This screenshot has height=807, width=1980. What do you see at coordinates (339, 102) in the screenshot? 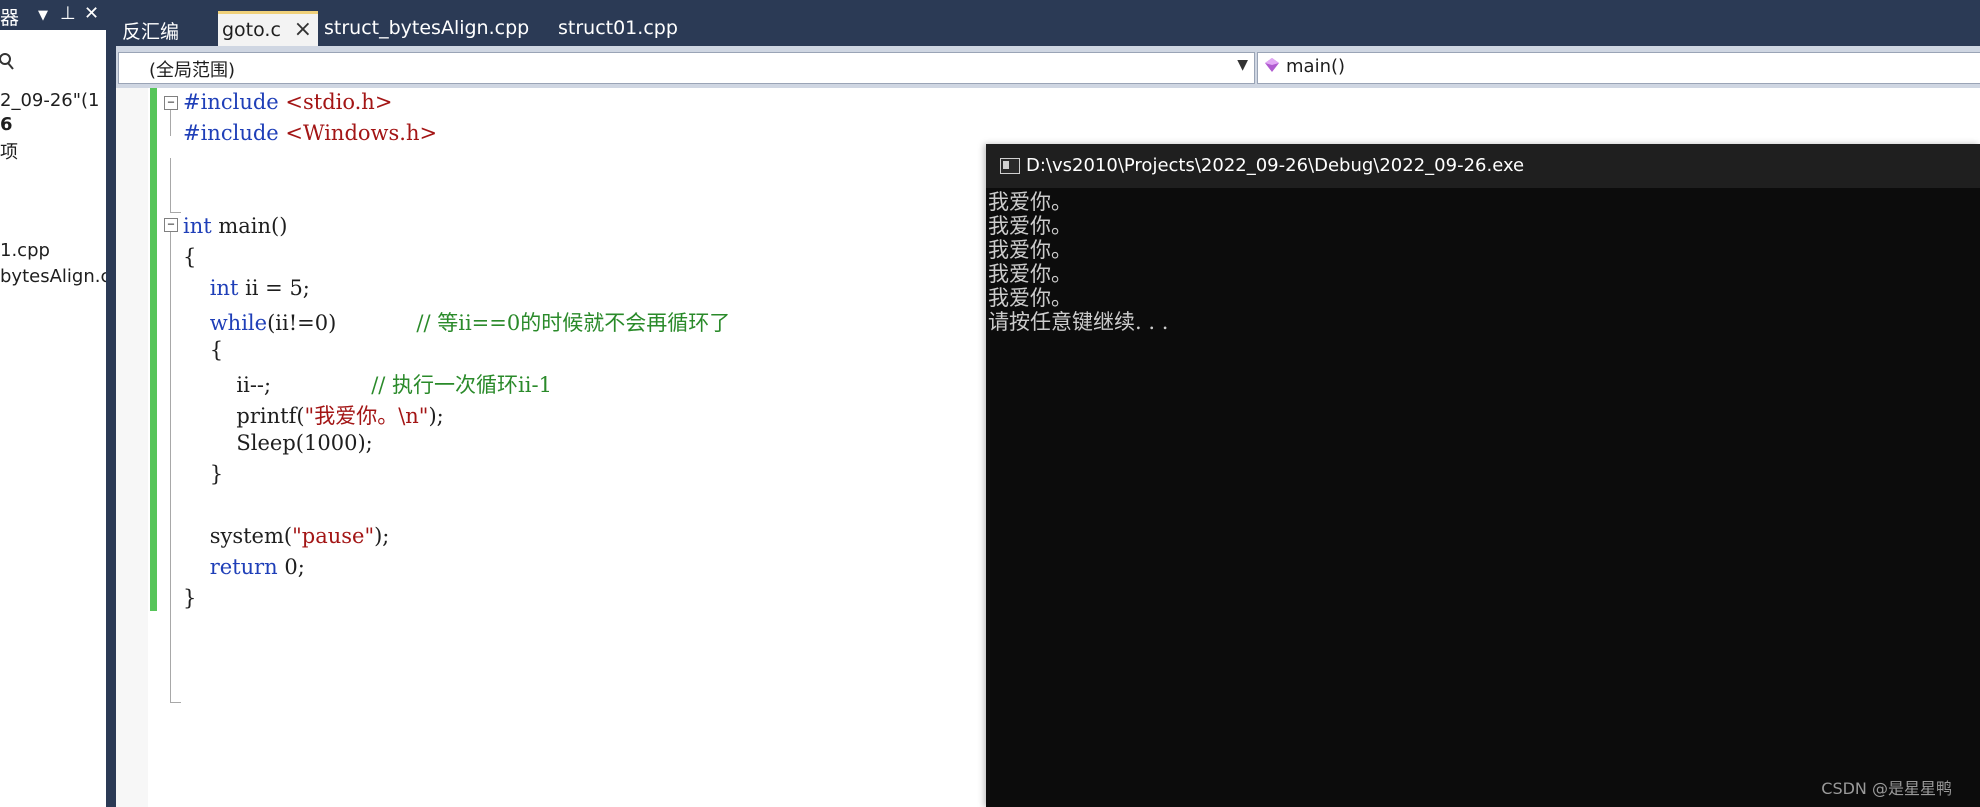
I see `code-token: <stdio.h>` at bounding box center [339, 102].